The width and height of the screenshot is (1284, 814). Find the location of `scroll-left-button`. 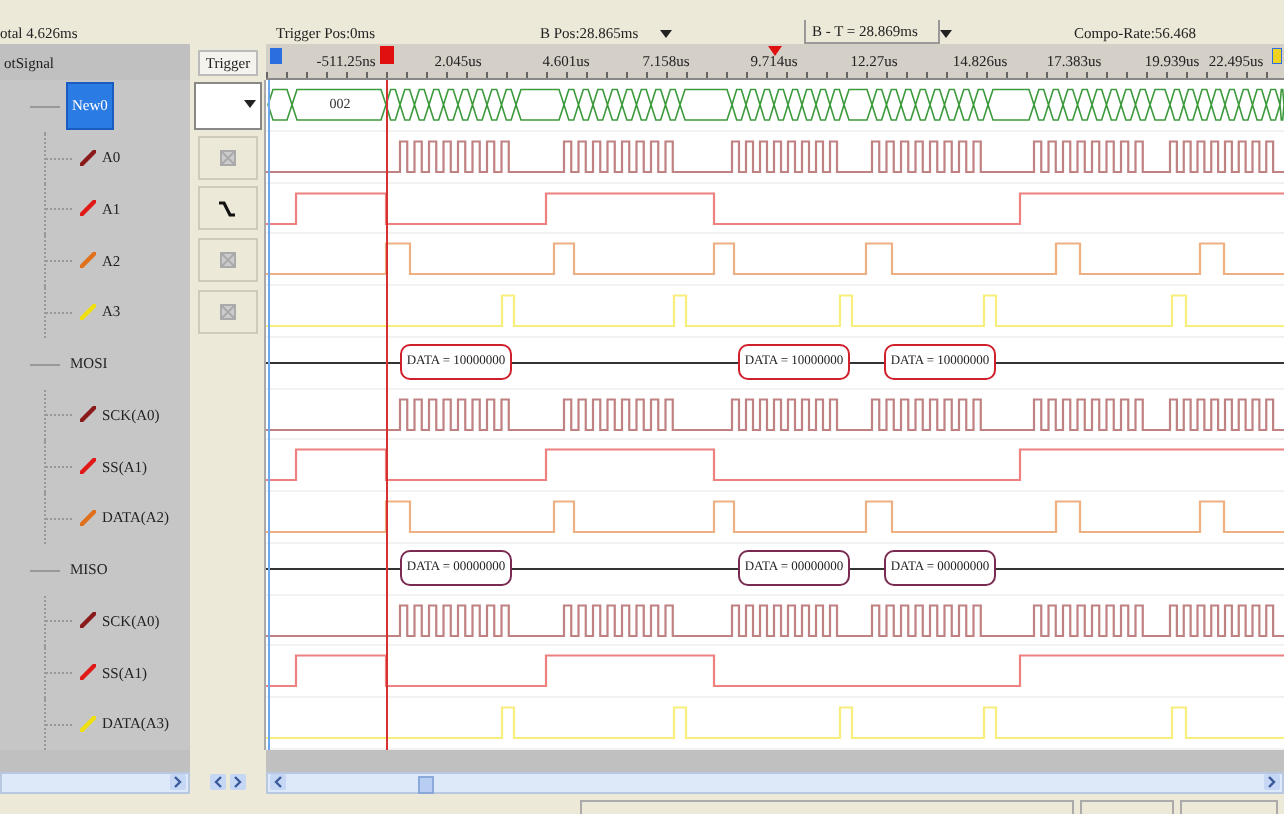

scroll-left-button is located at coordinates (218, 782).